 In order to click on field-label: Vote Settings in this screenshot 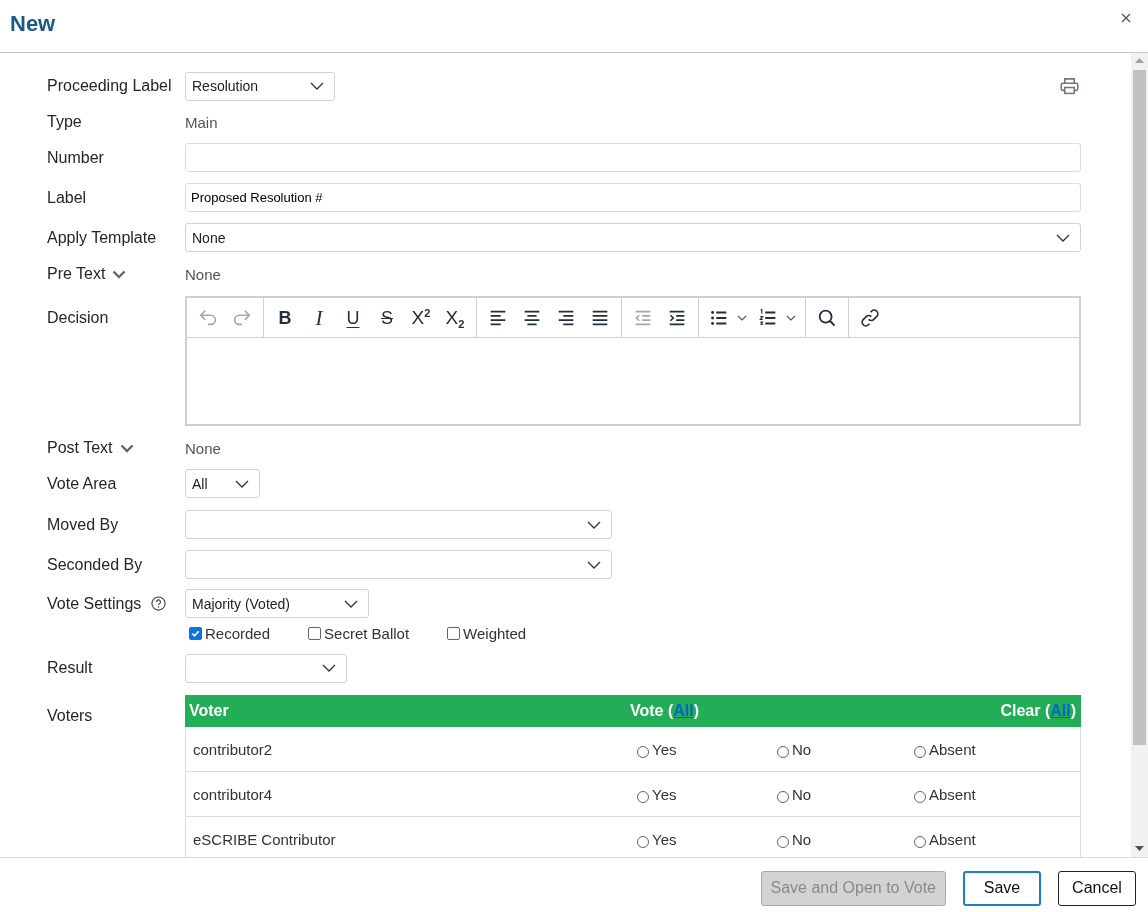, I will do `click(94, 603)`.